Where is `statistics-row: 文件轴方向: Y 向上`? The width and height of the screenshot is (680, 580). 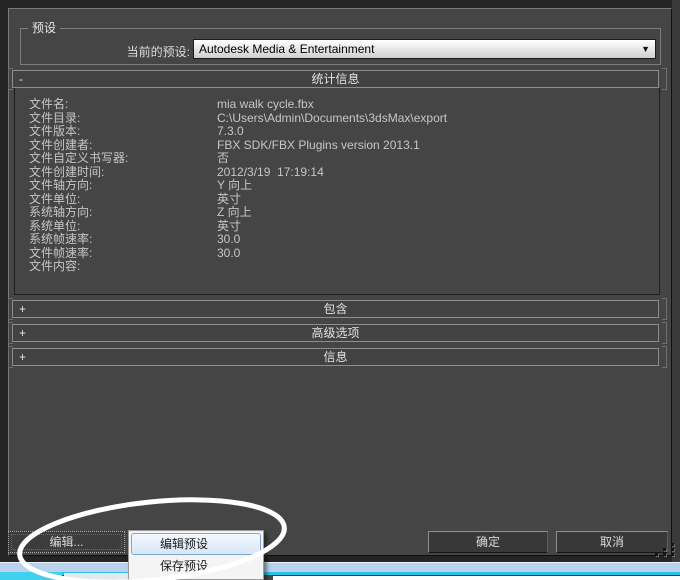
statistics-row: 文件轴方向: Y 向上 is located at coordinates (337, 185).